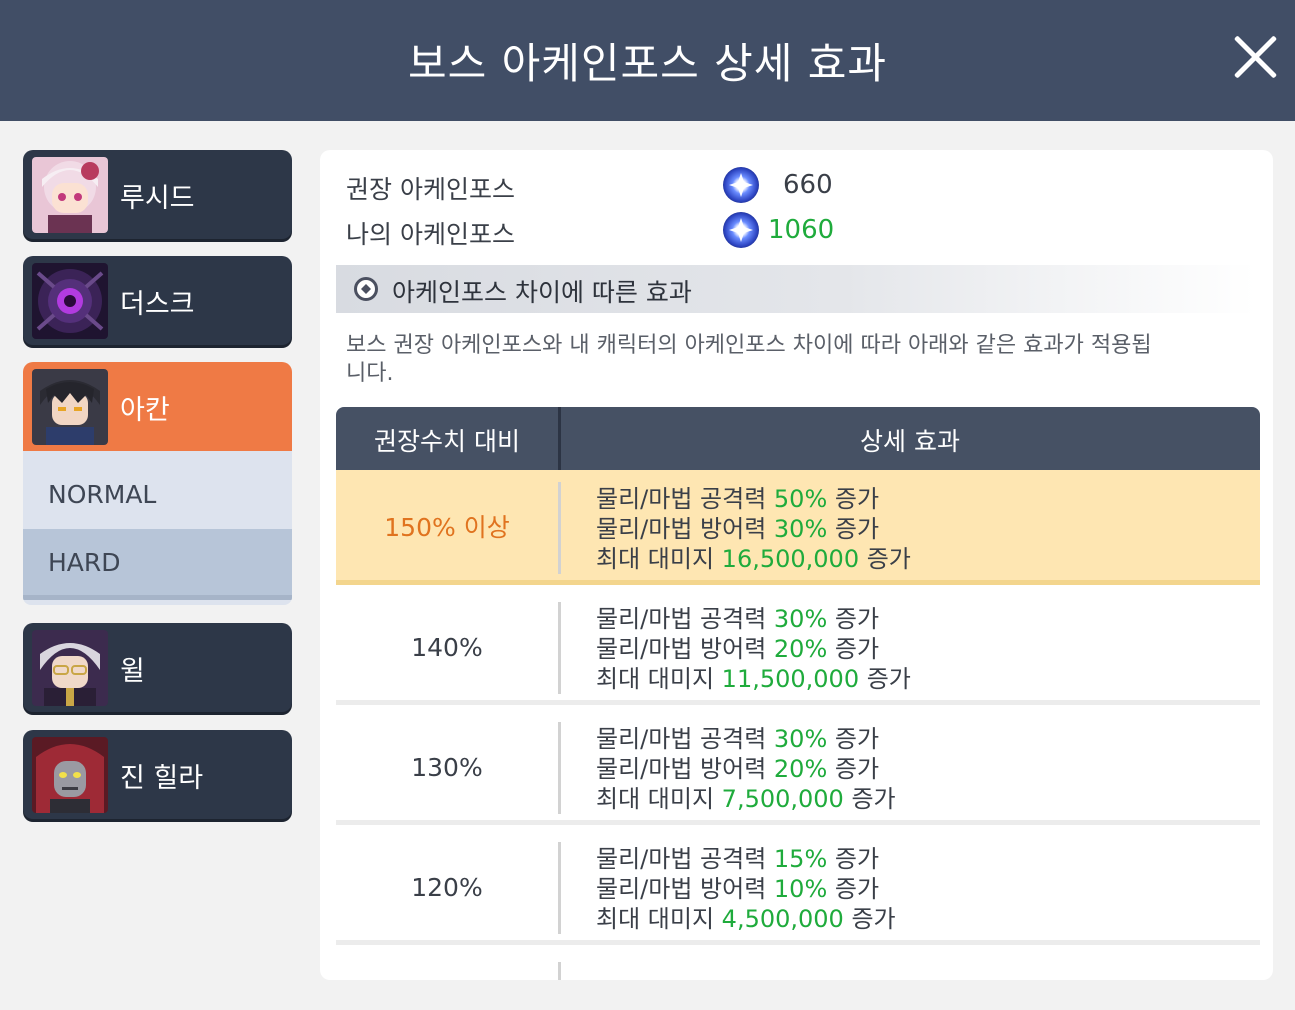 The height and width of the screenshot is (1010, 1295). I want to click on difficulty-list: NORMAL HARD, so click(157, 528).